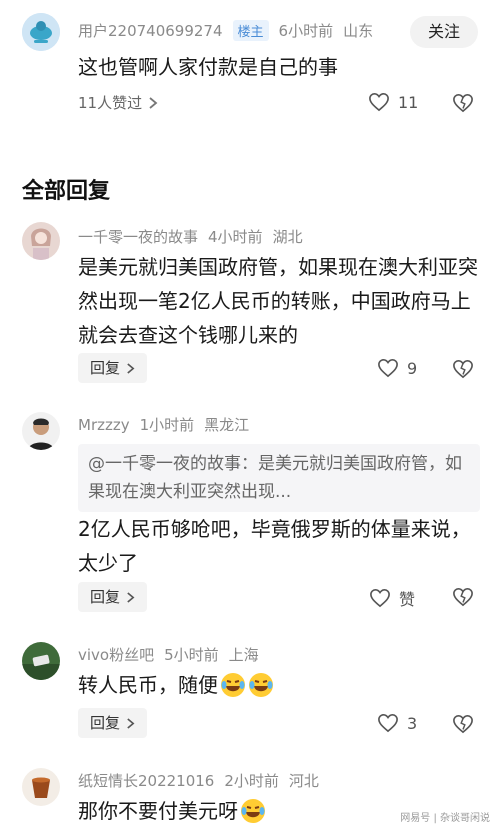 The height and width of the screenshot is (830, 500). I want to click on like-button: 3, so click(397, 723).